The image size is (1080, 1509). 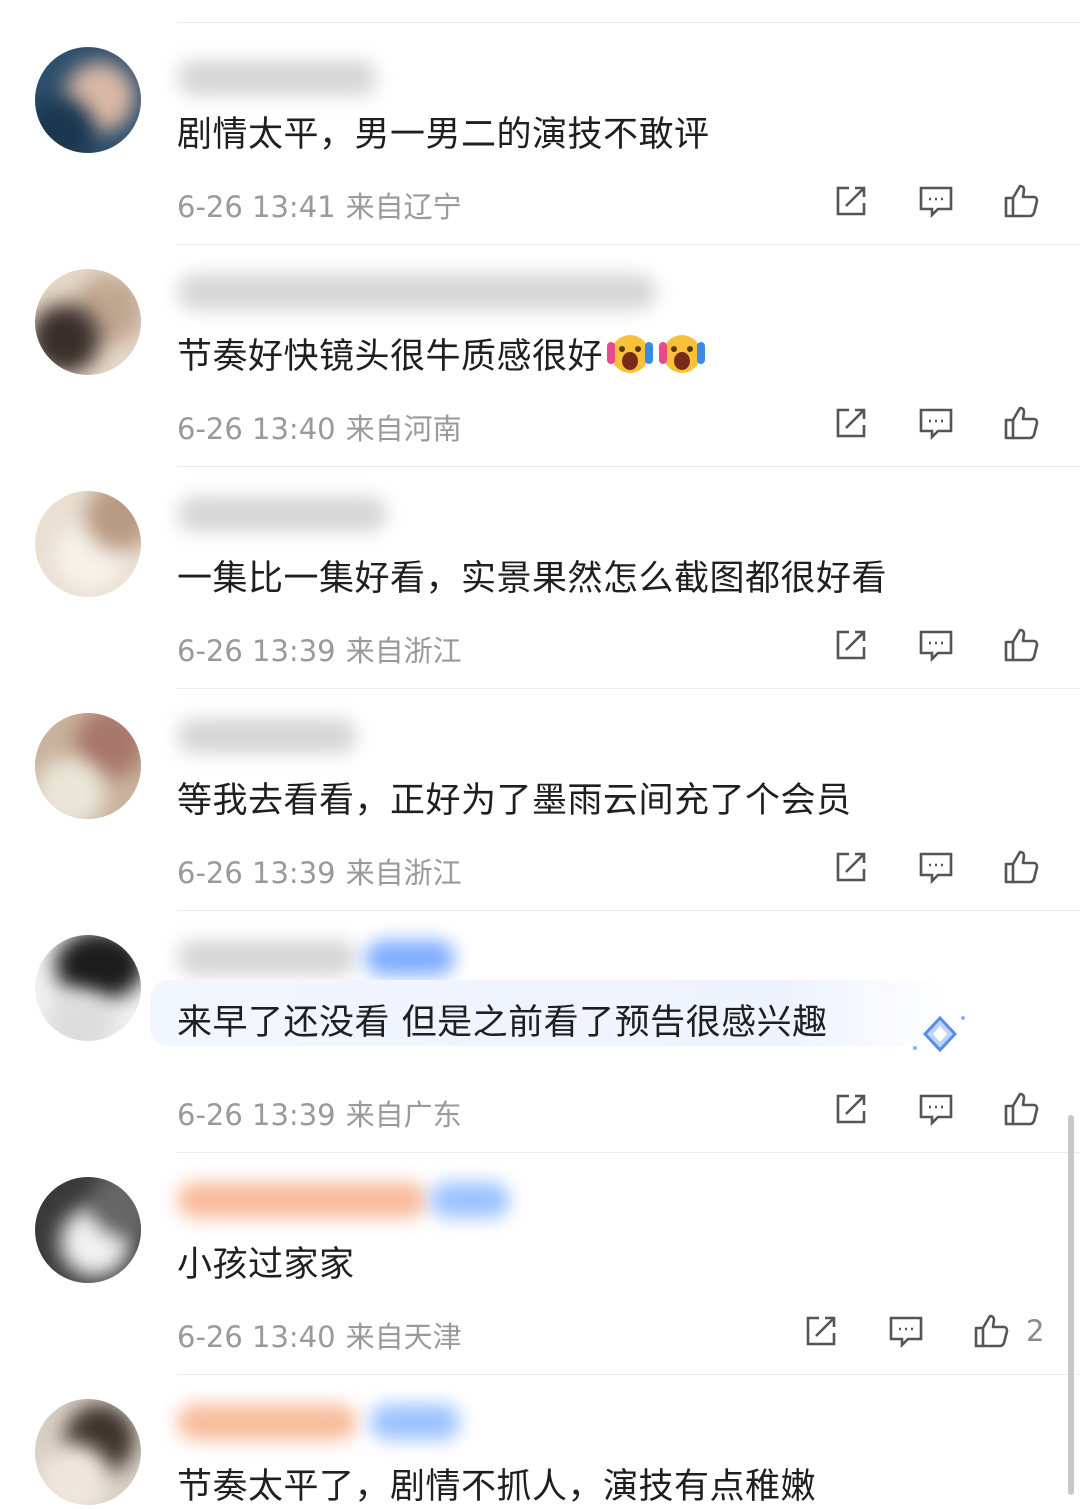 What do you see at coordinates (1035, 1331) in the screenshot?
I see `like-count: 2` at bounding box center [1035, 1331].